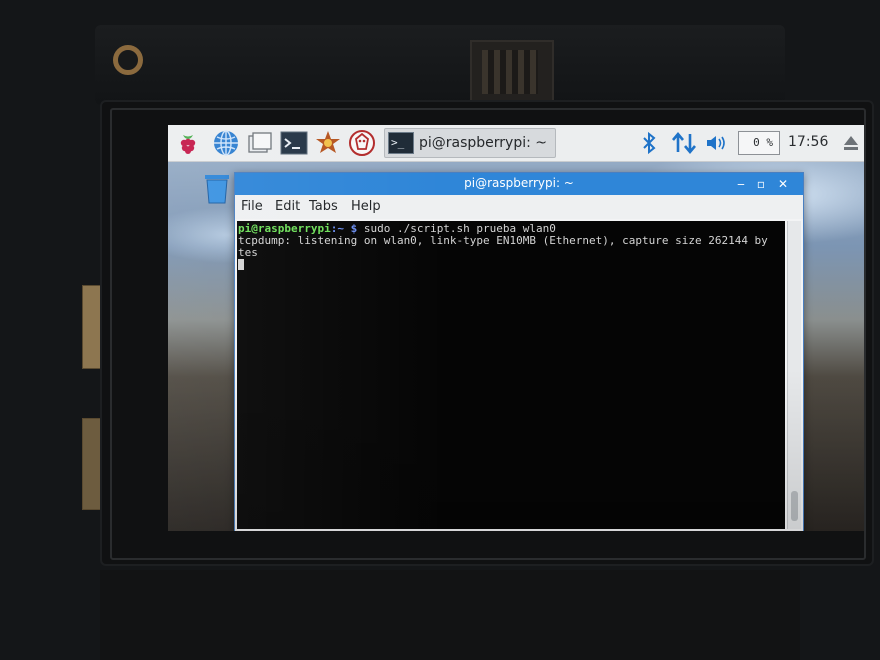  I want to click on minimize-icon: ‒, so click(741, 184).